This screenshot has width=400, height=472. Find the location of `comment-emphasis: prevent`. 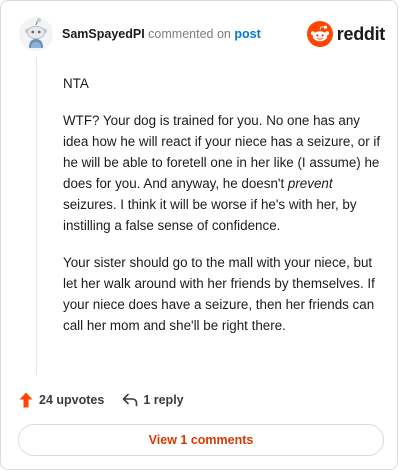

comment-emphasis: prevent is located at coordinates (310, 183).